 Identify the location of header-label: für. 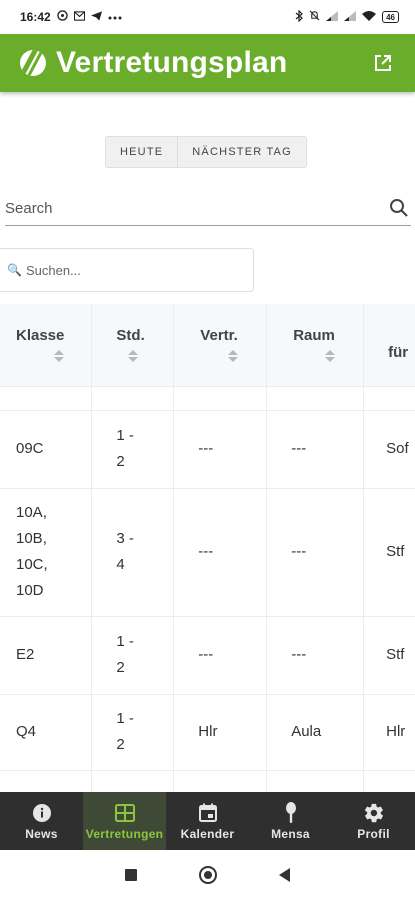
(398, 353).